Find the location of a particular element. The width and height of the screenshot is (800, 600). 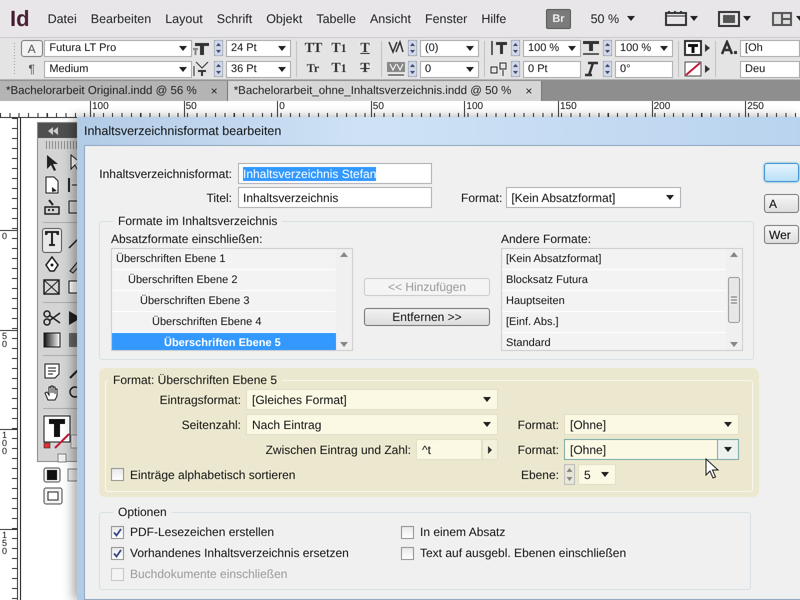

dialog-button is located at coordinates (781, 172).